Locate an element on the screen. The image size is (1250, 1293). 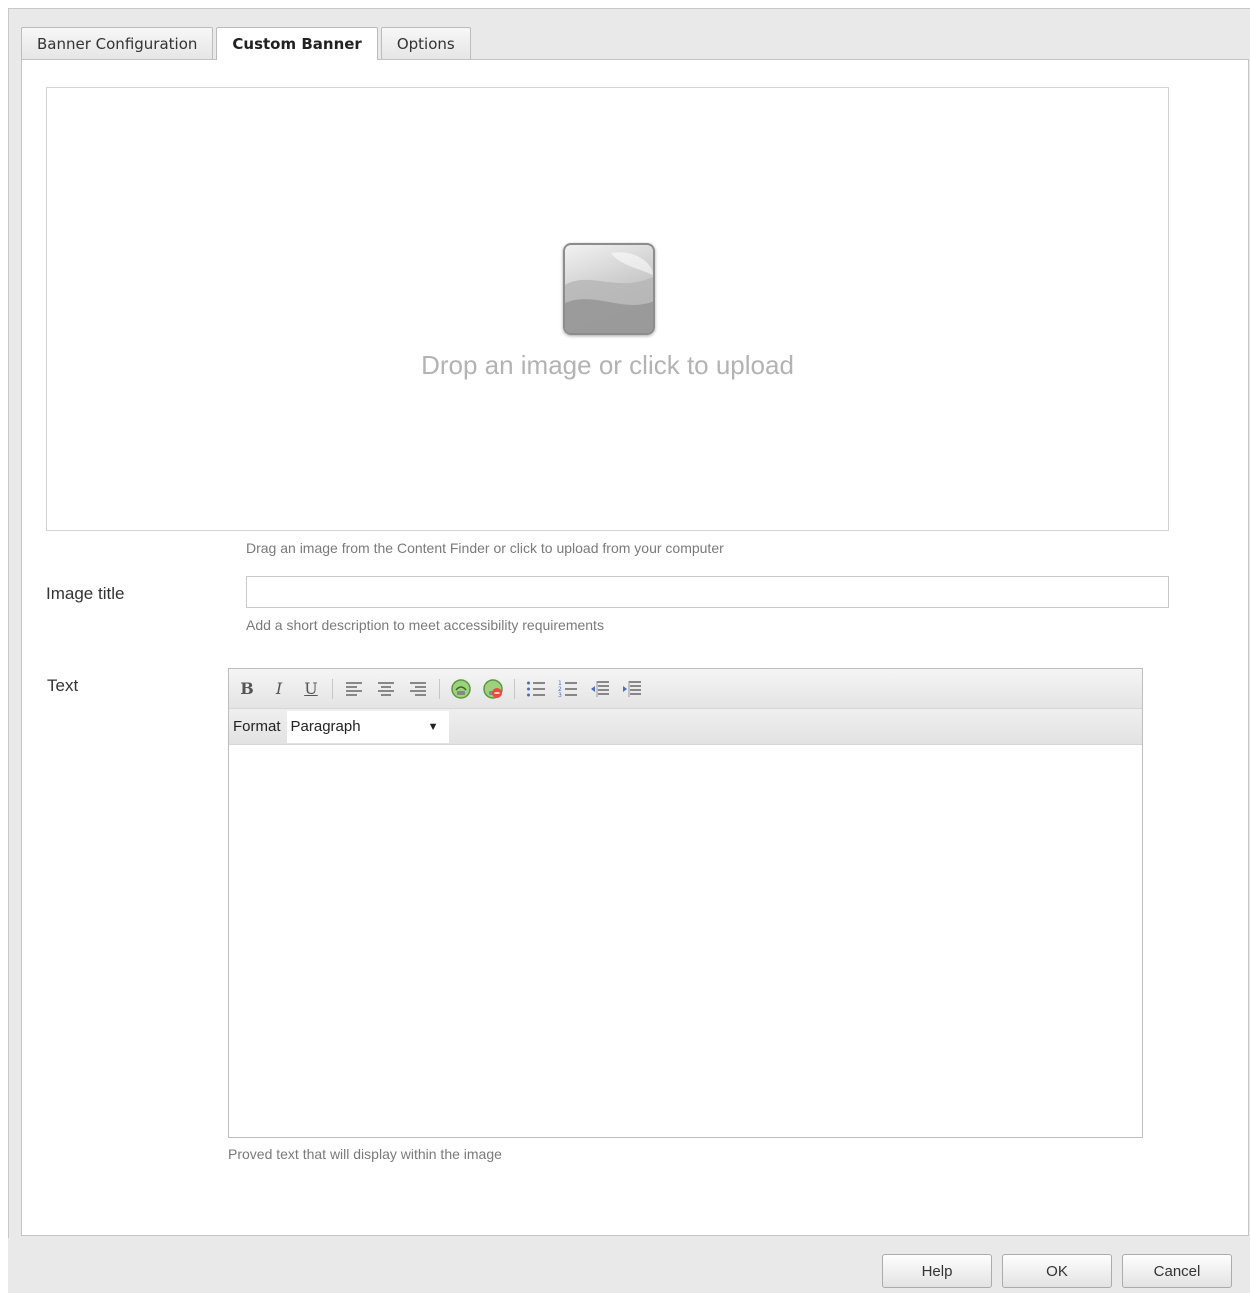
rte-format-bar: Format Paragraph ▼ is located at coordinates (685, 727).